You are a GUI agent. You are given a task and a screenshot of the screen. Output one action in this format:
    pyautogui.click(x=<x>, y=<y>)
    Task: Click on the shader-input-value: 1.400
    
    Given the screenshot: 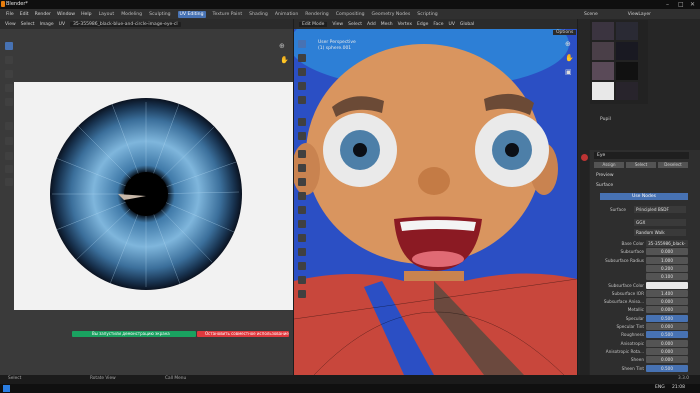 What is the action you would take?
    pyautogui.click(x=667, y=293)
    